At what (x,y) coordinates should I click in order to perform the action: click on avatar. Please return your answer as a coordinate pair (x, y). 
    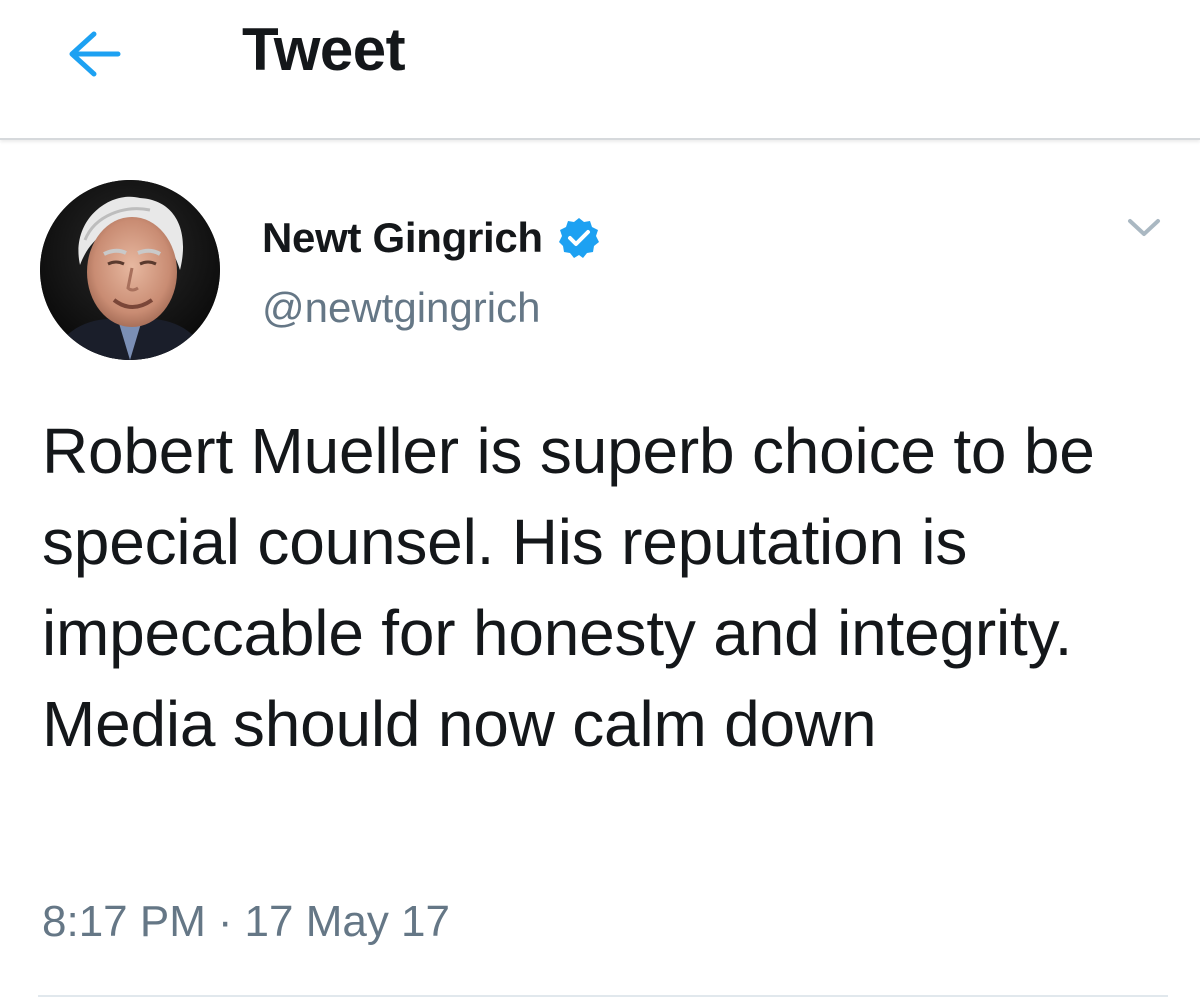
    Looking at the image, I should click on (130, 270).